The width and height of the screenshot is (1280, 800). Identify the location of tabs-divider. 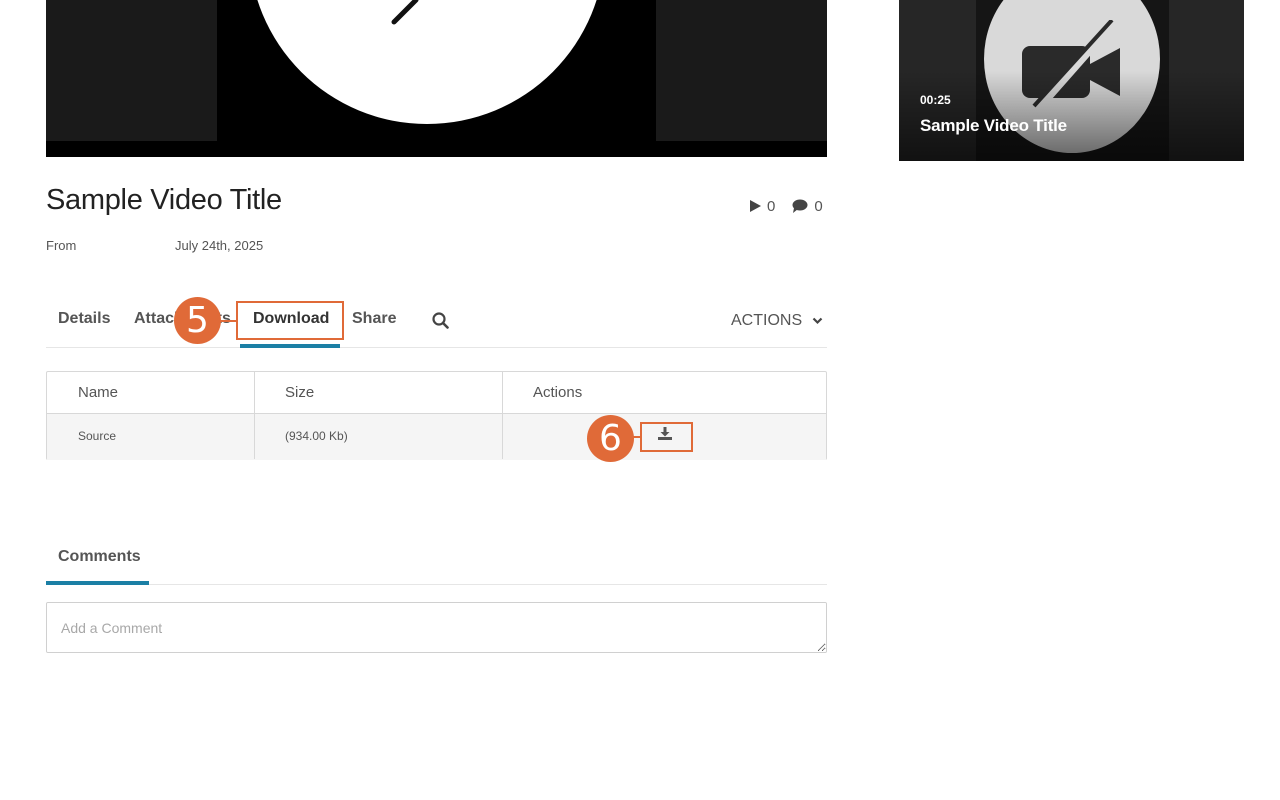
(436, 347).